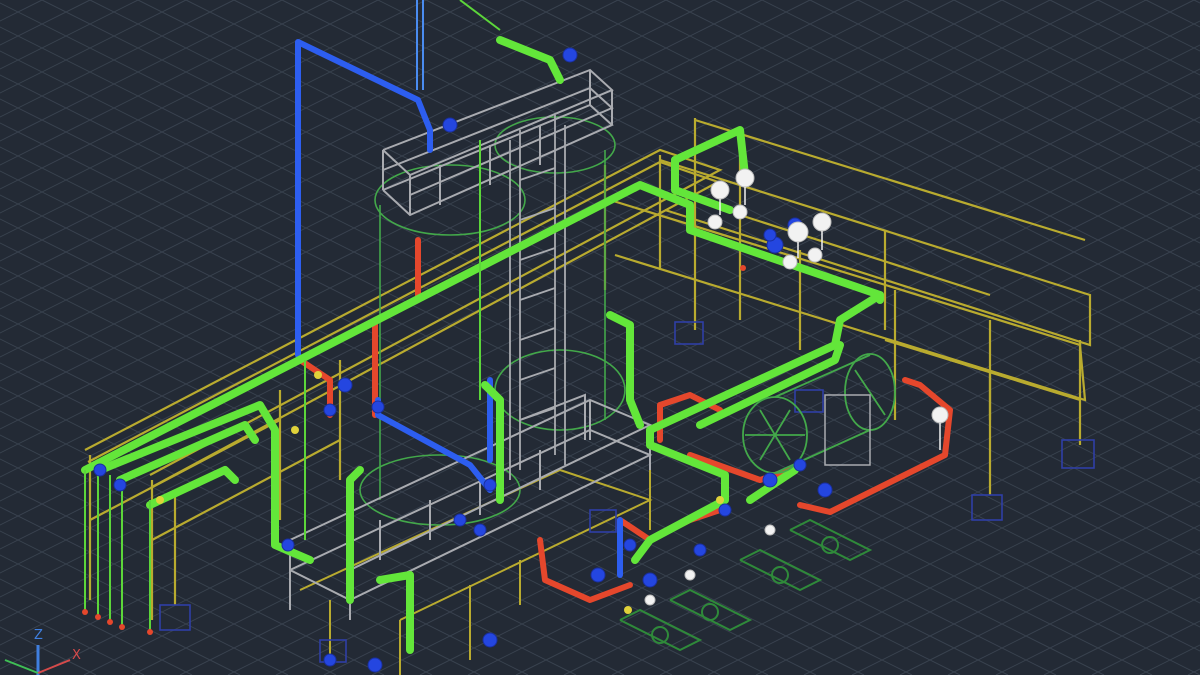  I want to click on ucs-y-axis, so click(21, 666).